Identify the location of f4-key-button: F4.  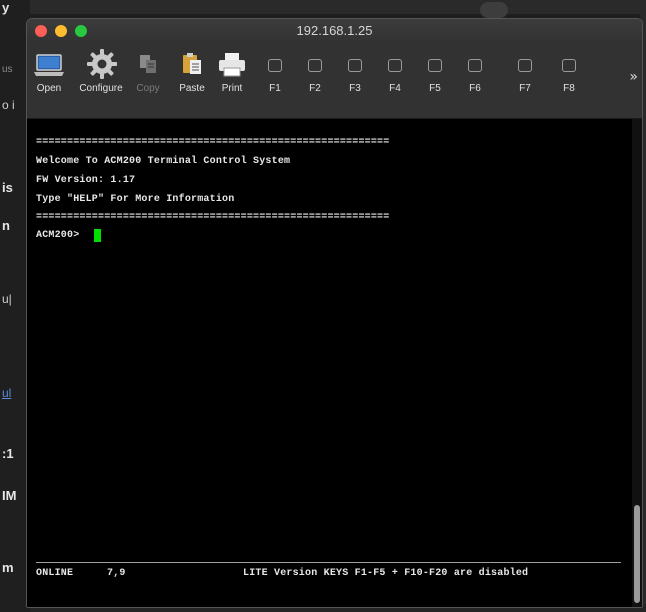
(395, 75).